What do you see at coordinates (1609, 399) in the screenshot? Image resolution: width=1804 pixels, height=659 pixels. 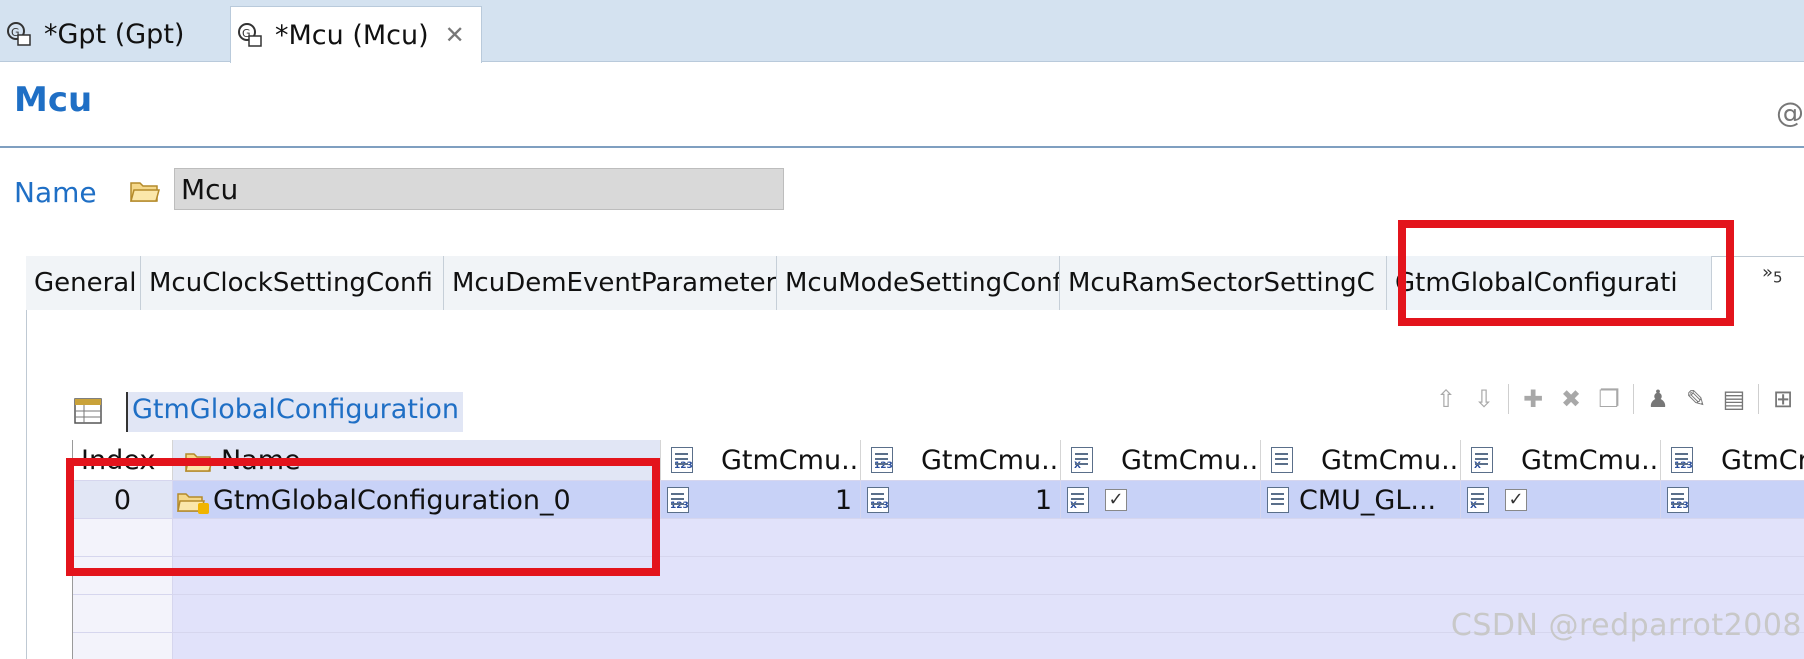 I see `copy-icon: ❐` at bounding box center [1609, 399].